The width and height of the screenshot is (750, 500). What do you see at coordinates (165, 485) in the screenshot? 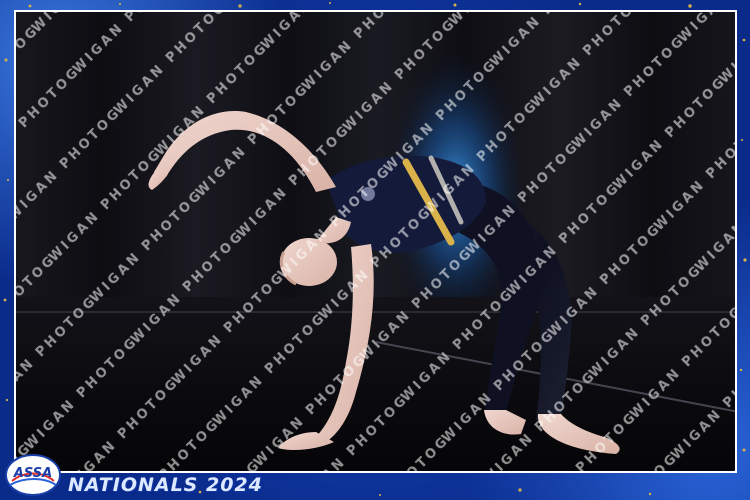
I see `event-title: NATIONALS 2024` at bounding box center [165, 485].